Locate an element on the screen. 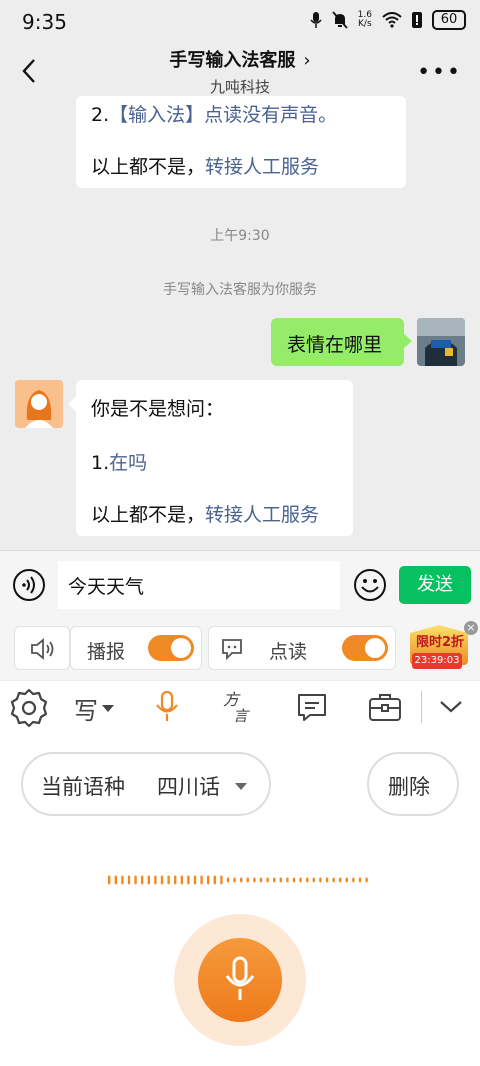 The image size is (480, 1066). wifi-icon is located at coordinates (392, 20).